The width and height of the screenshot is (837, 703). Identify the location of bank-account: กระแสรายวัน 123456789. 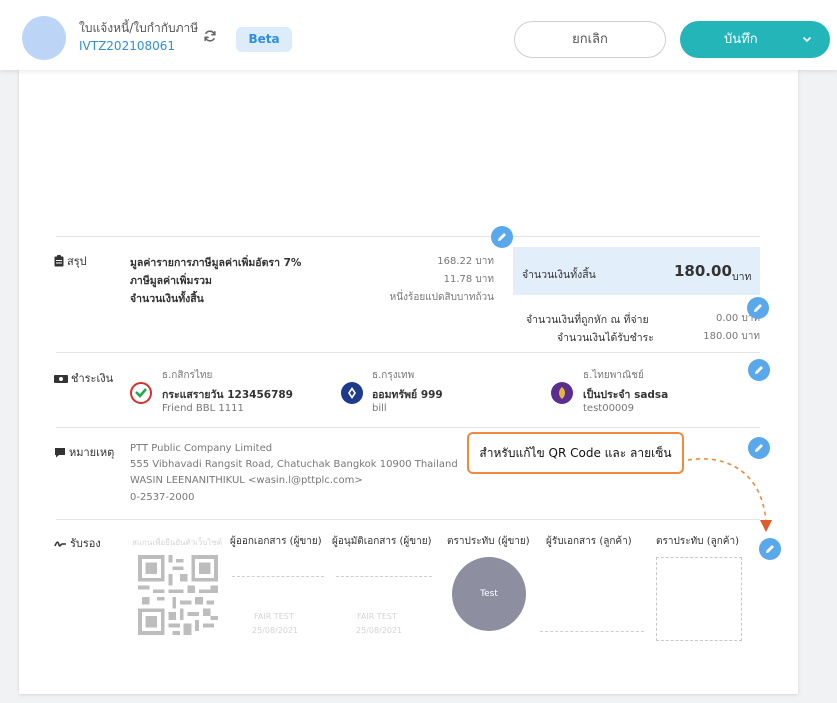
(227, 395).